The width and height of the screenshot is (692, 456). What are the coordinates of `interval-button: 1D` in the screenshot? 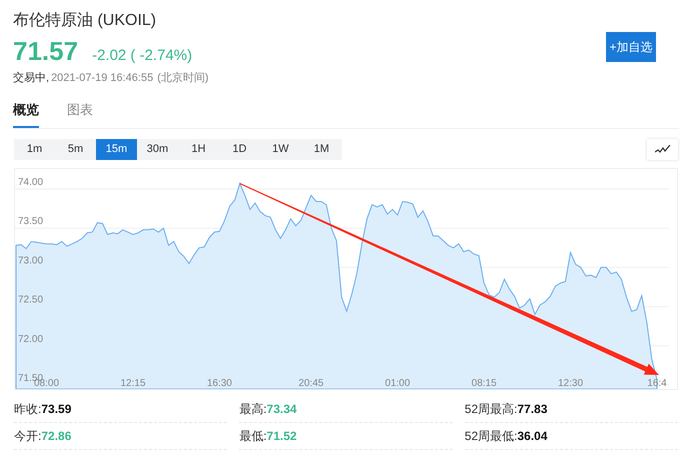 It's located at (239, 149).